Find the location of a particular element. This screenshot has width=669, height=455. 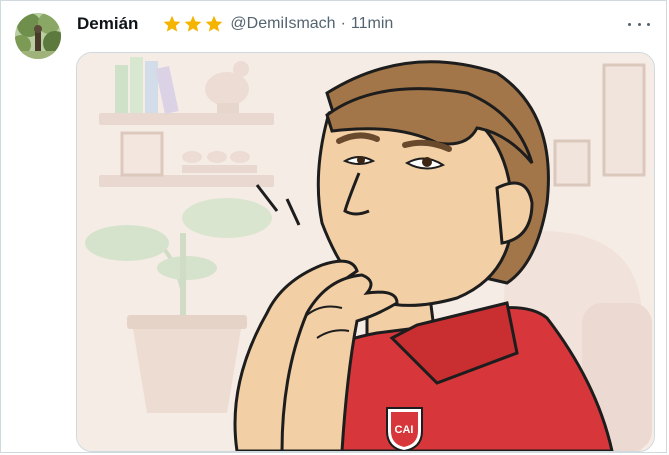

author-name: Demián is located at coordinates (107, 24).